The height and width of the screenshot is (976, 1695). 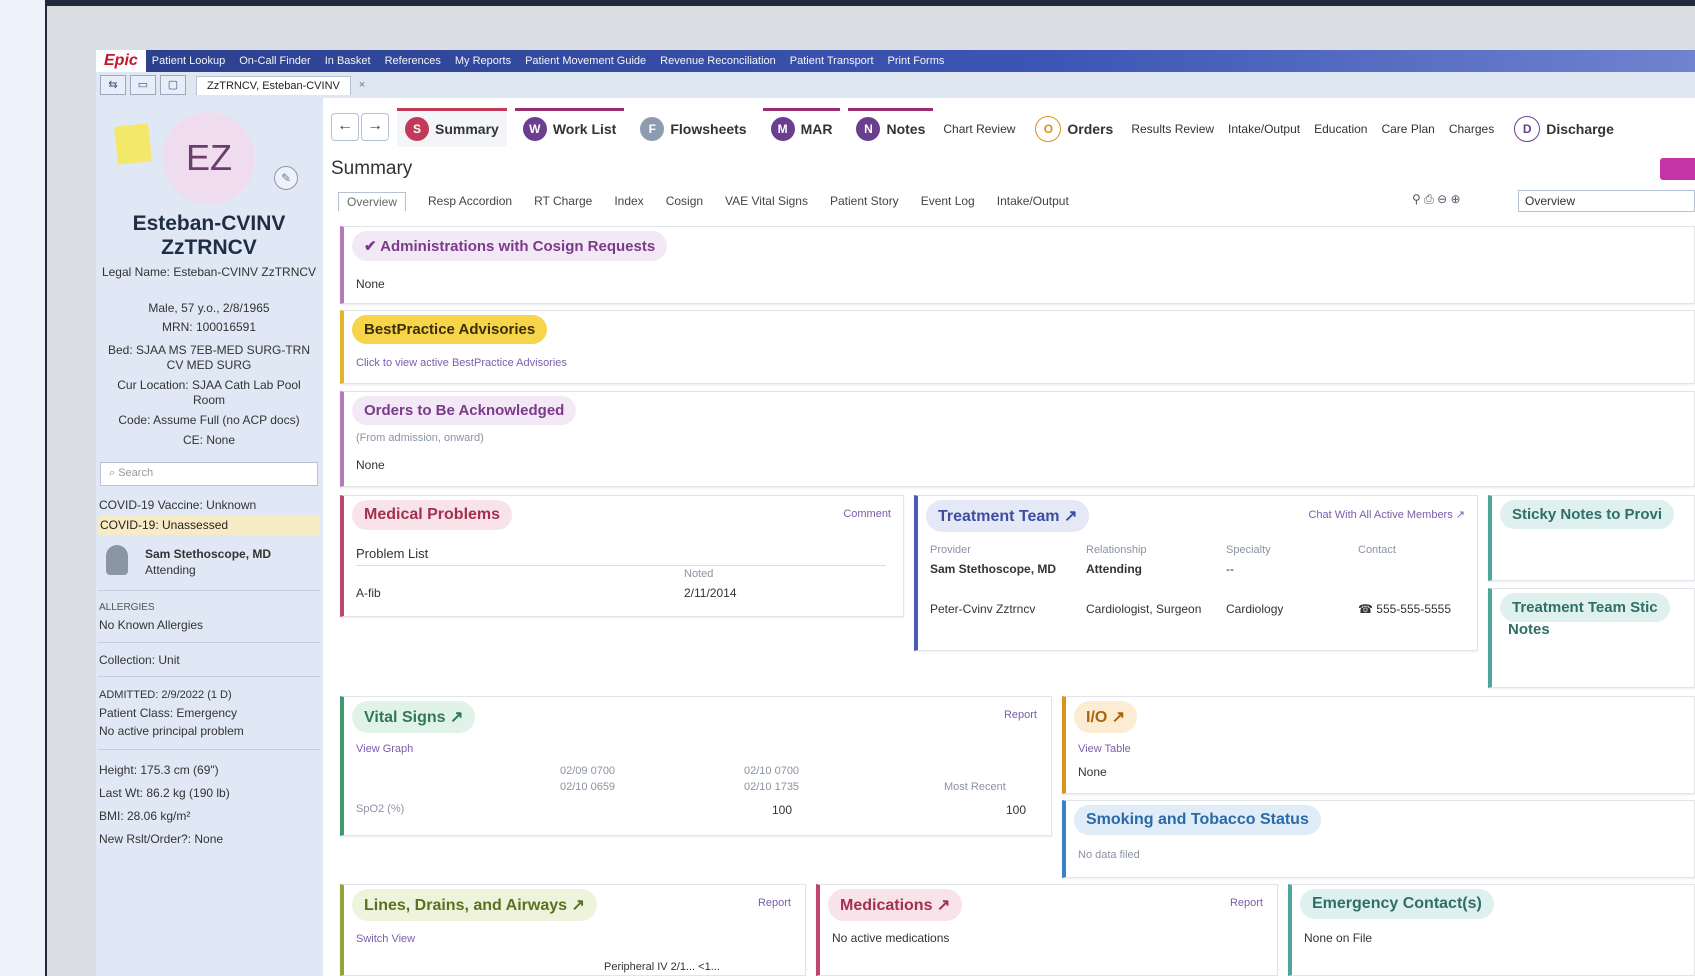 I want to click on home-icon: ⇆, so click(x=113, y=85).